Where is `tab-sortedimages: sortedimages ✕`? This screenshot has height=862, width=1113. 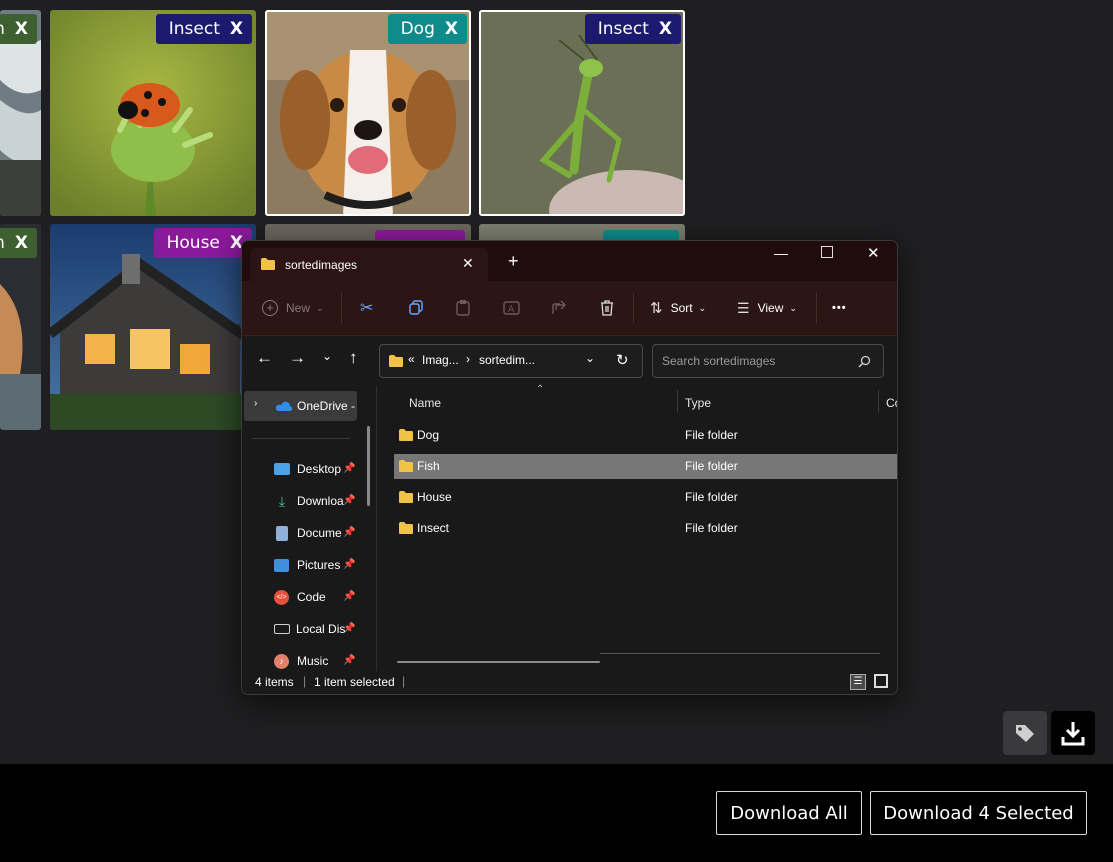
tab-sortedimages: sortedimages ✕ is located at coordinates (369, 264).